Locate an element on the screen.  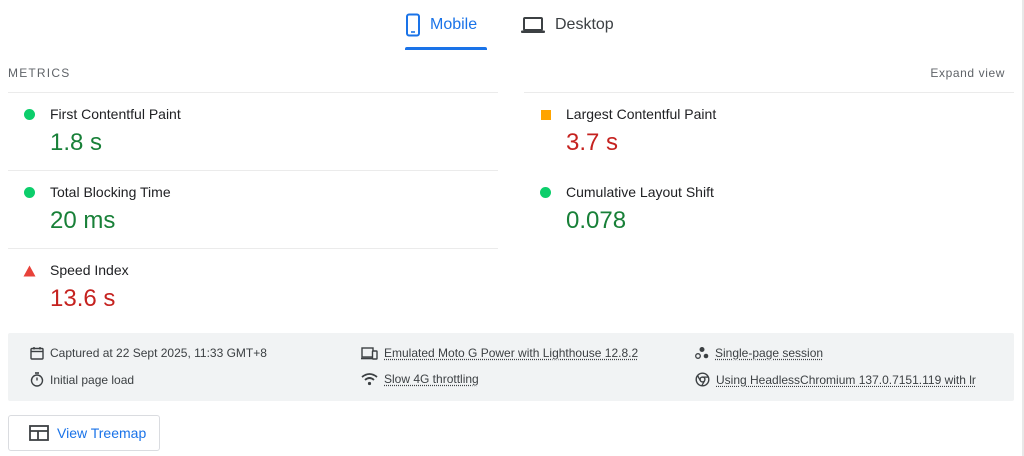
laptop-icon is located at coordinates (533, 25).